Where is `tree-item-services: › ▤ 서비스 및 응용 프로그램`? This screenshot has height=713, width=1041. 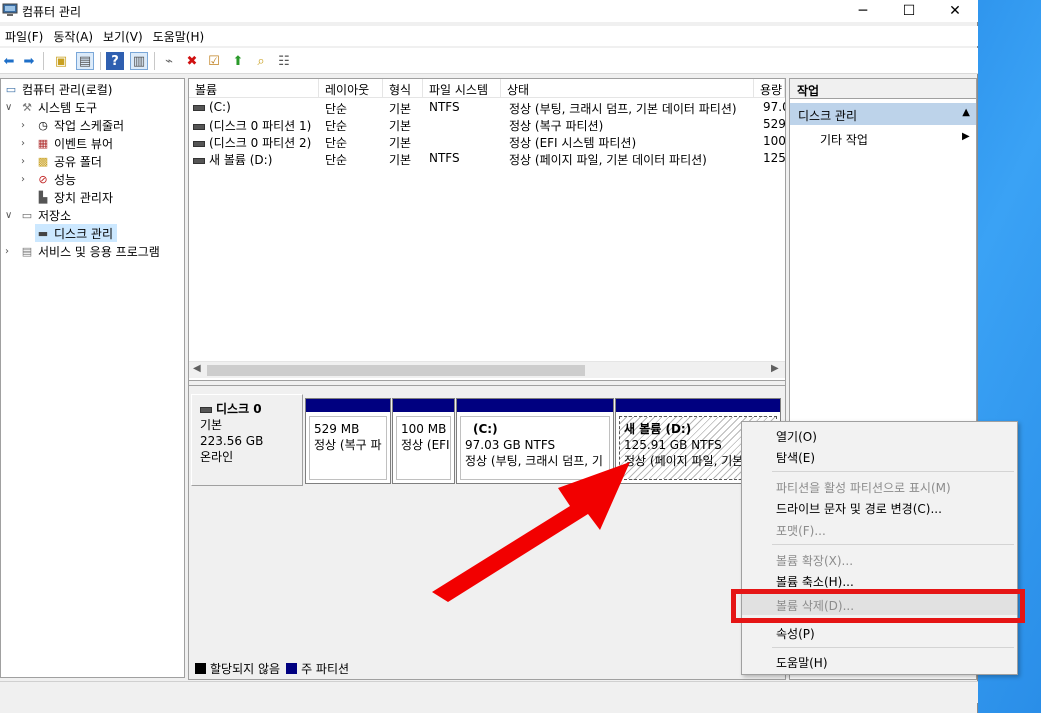 tree-item-services: › ▤ 서비스 및 응용 프로그램 is located at coordinates (82, 251).